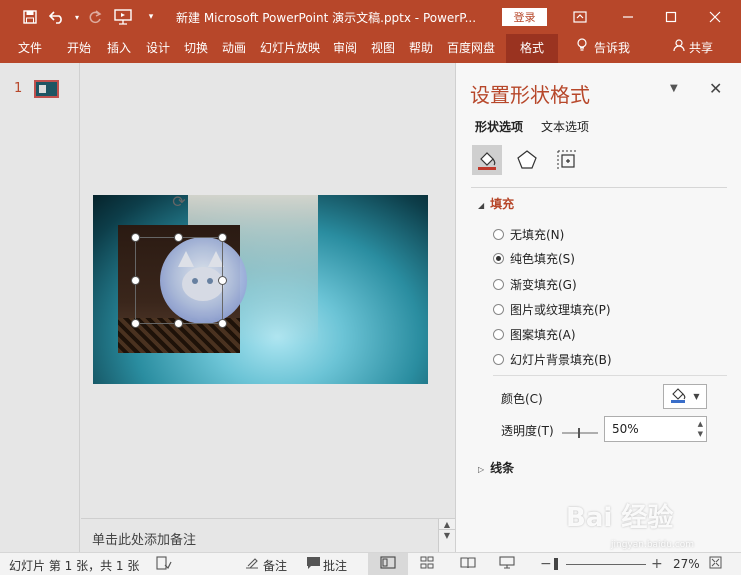  Describe the element at coordinates (567, 160) in the screenshot. I see `size-properties-icon` at that location.